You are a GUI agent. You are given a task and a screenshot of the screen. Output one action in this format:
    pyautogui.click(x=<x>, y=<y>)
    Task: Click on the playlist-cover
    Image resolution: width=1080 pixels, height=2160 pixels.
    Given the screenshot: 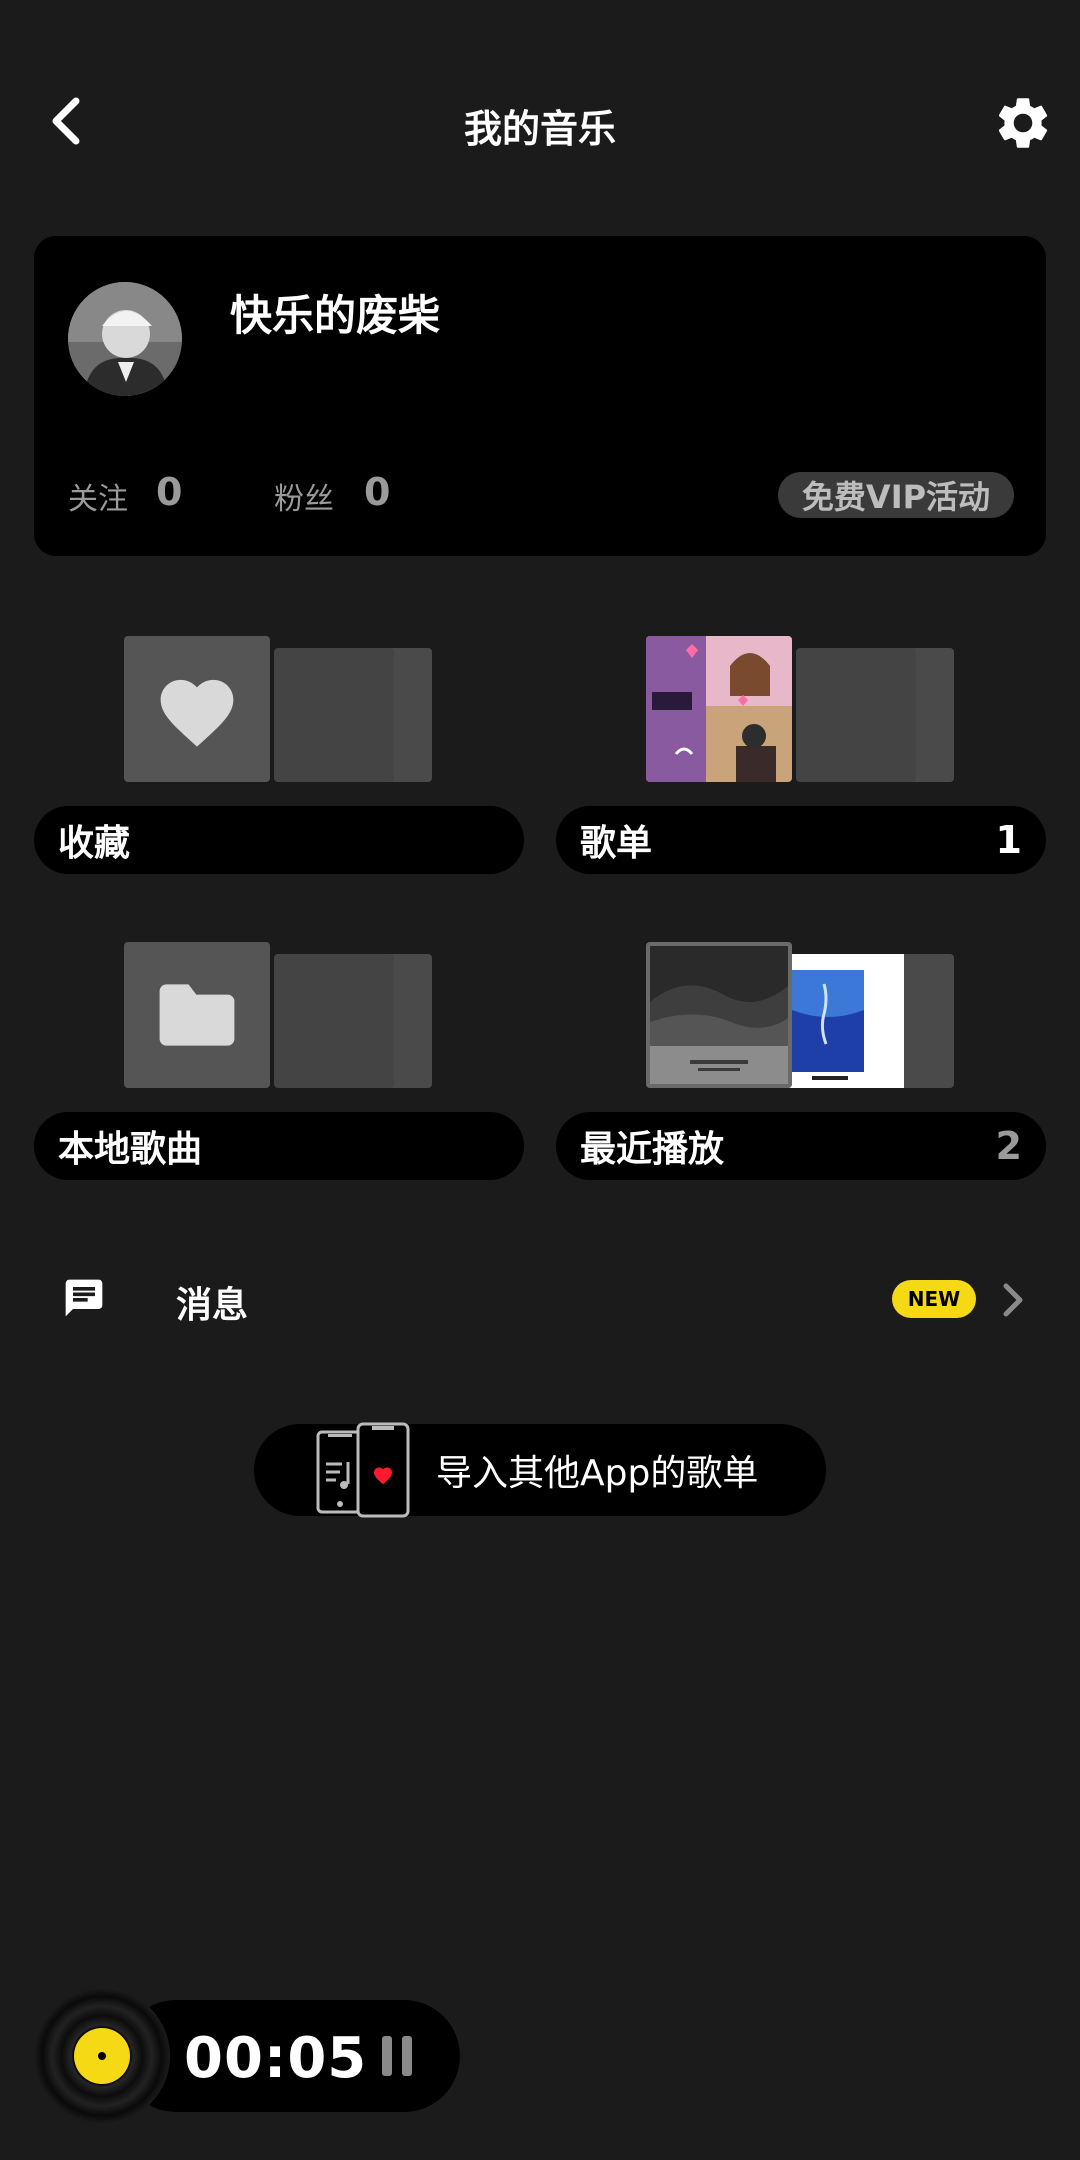 What is the action you would take?
    pyautogui.click(x=719, y=709)
    